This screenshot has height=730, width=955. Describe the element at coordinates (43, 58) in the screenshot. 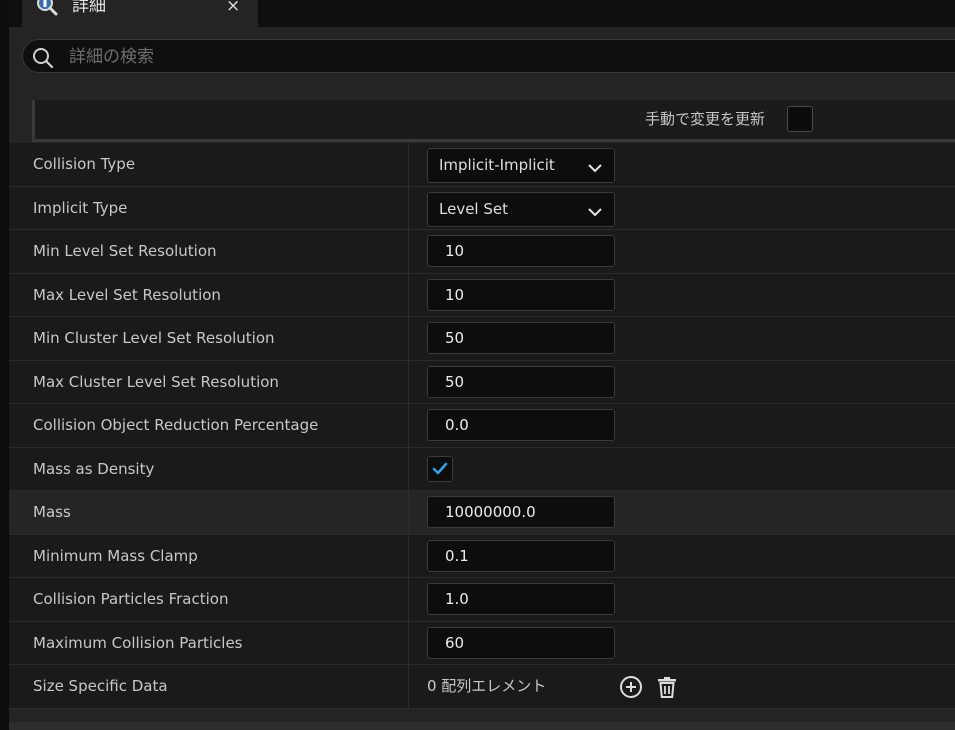

I see `search-icon` at that location.